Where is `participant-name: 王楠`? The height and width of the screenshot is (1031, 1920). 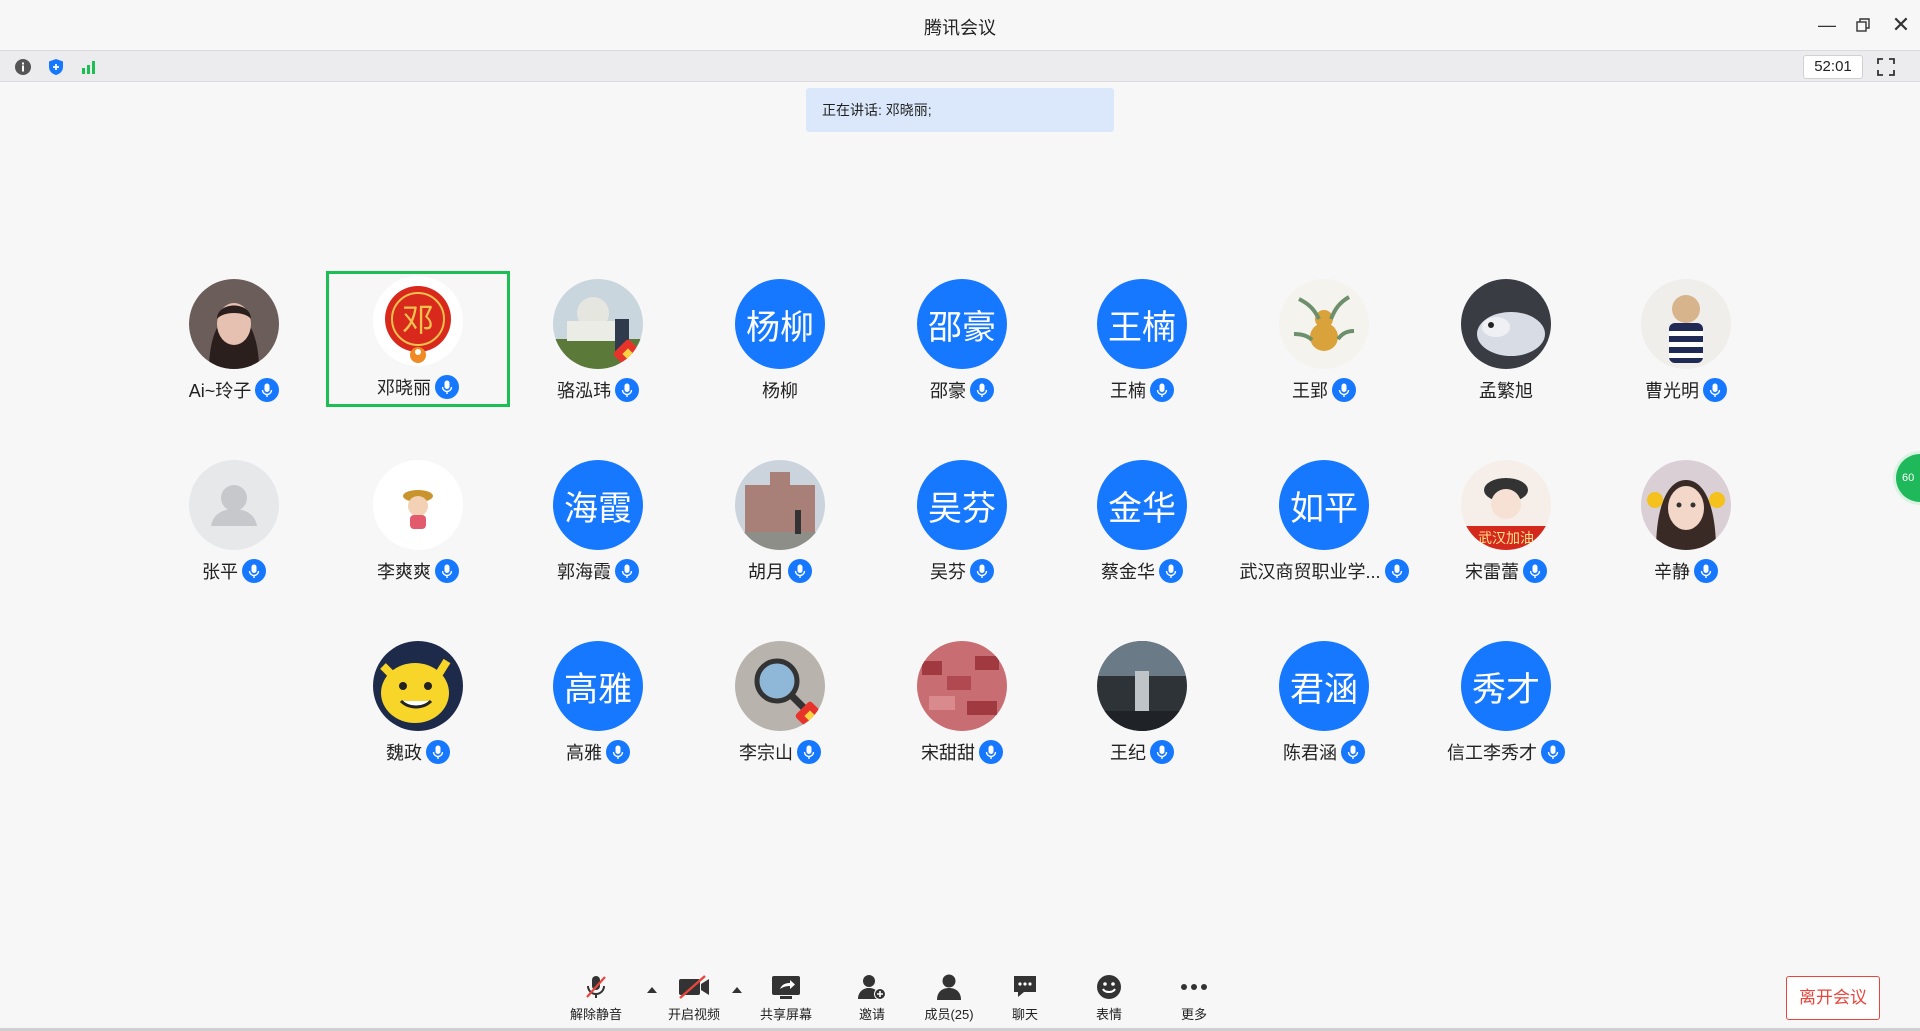 participant-name: 王楠 is located at coordinates (1128, 391).